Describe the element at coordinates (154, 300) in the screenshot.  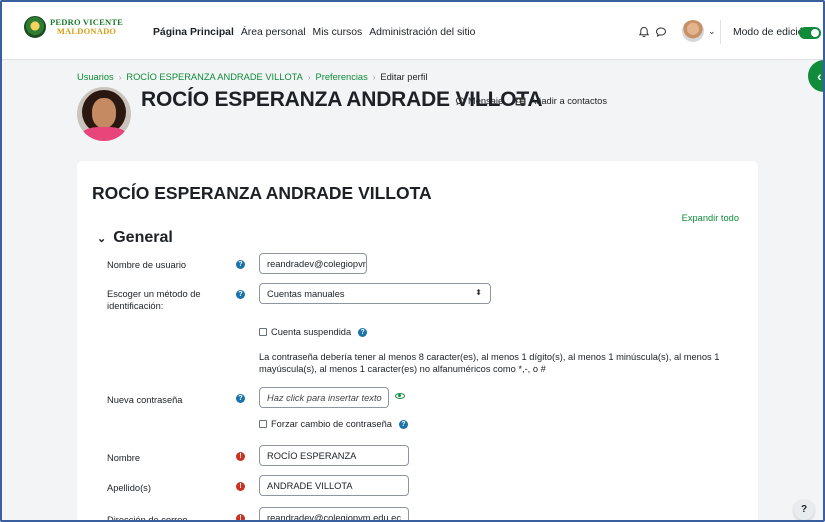
I see `auth-method-label: Escoger un método de identificación:` at that location.